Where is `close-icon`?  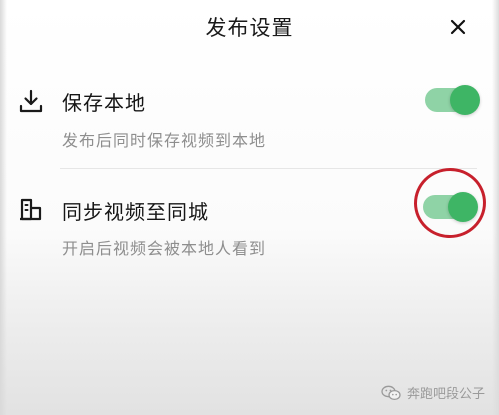 close-icon is located at coordinates (458, 27).